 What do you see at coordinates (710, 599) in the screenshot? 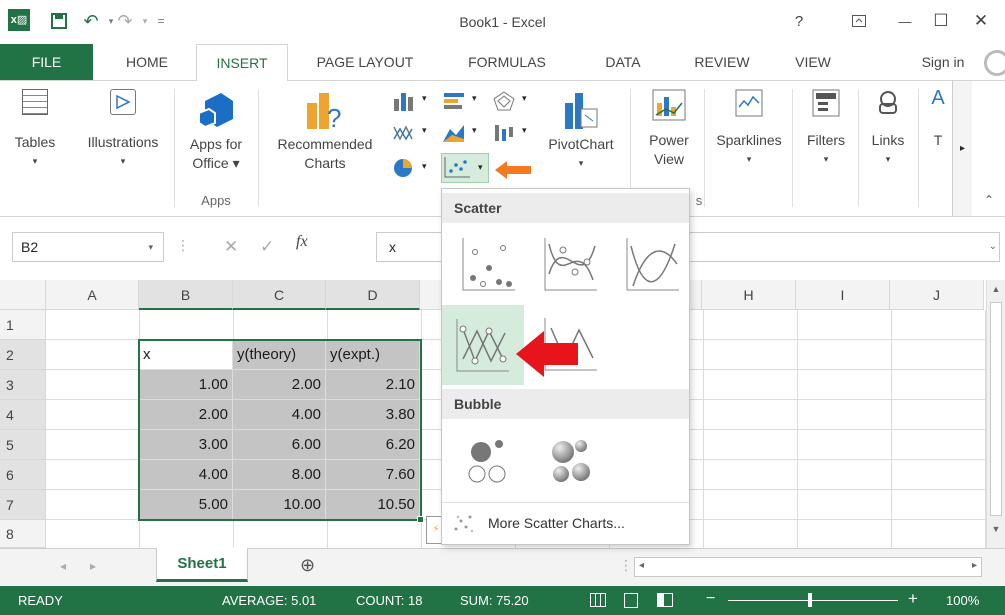
I see `zoom-out-button: −` at bounding box center [710, 599].